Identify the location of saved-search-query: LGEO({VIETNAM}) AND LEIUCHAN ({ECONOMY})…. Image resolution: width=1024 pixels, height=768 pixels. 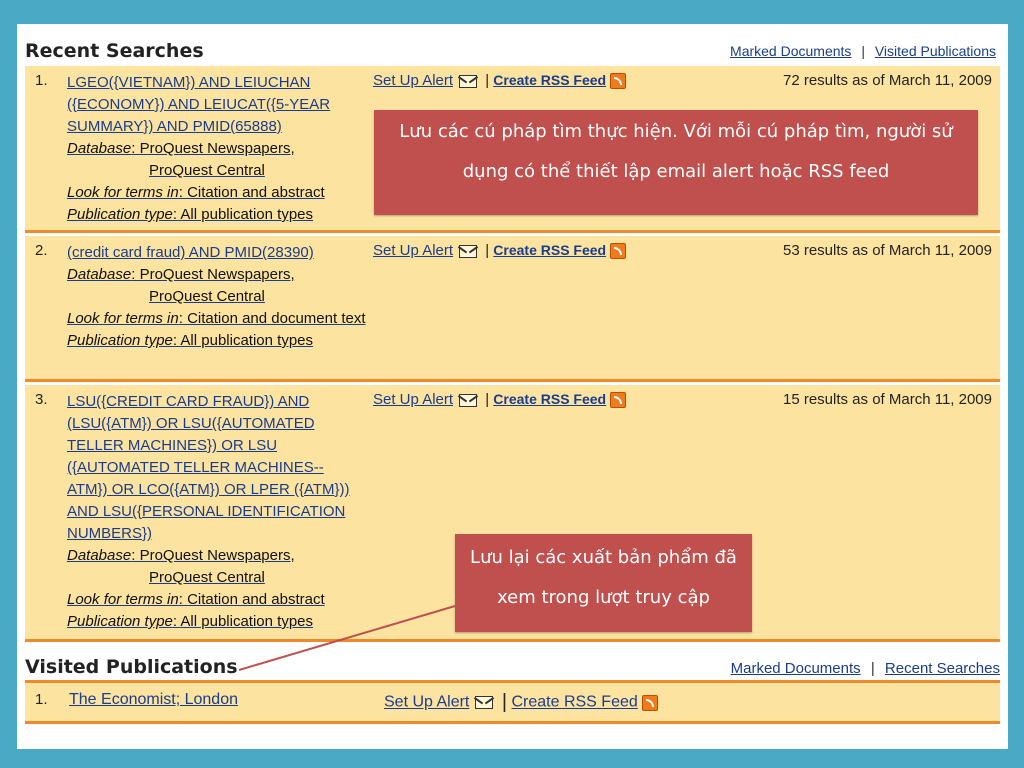
(222, 149).